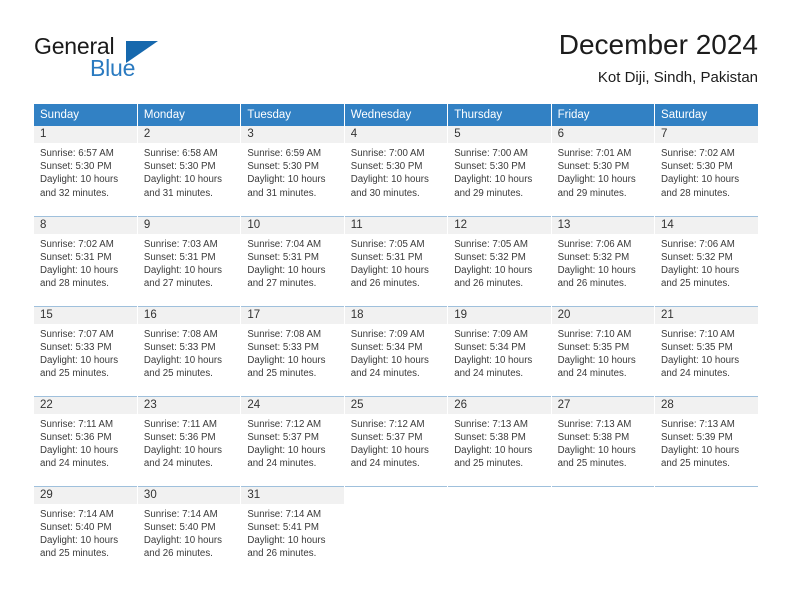 This screenshot has width=792, height=612. Describe the element at coordinates (396, 134) in the screenshot. I see `day-number: 4` at that location.